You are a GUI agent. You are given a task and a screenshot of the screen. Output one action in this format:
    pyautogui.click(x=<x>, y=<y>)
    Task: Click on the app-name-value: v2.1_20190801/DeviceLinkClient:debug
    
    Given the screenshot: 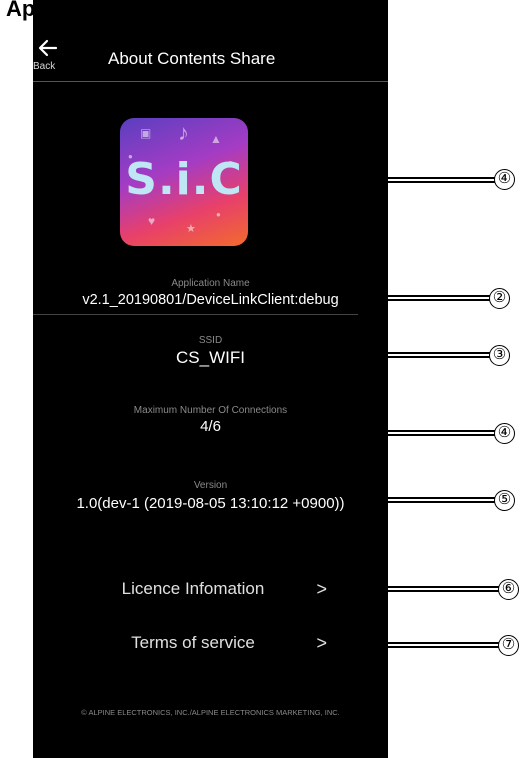 What is the action you would take?
    pyautogui.click(x=210, y=300)
    